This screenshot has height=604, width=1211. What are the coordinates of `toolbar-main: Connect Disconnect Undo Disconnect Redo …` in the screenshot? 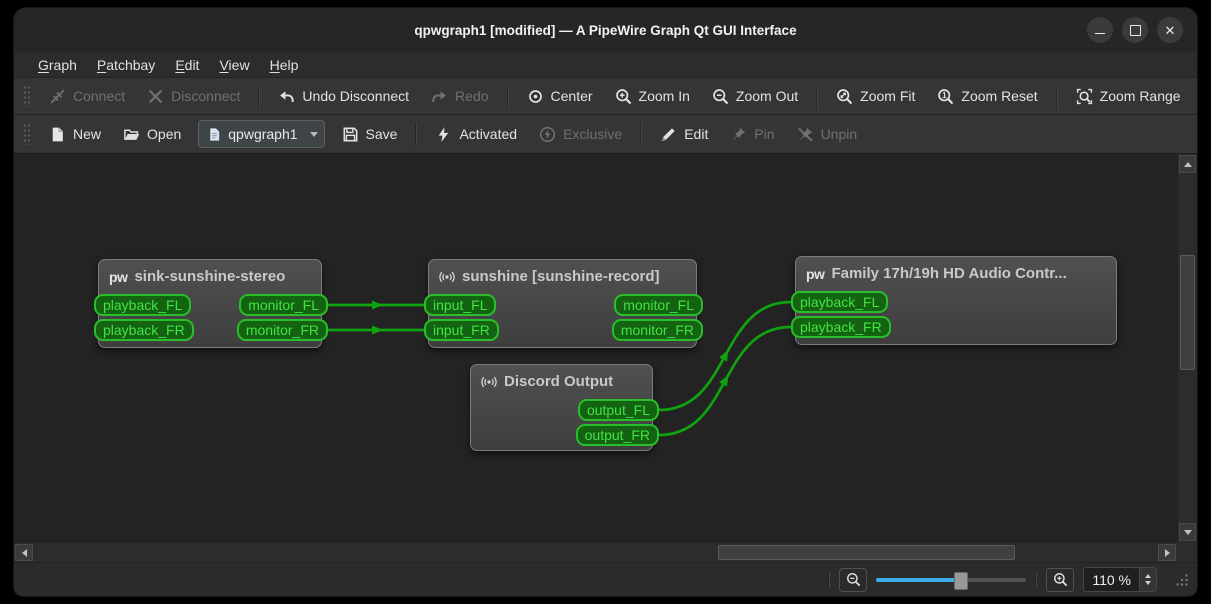 It's located at (605, 95).